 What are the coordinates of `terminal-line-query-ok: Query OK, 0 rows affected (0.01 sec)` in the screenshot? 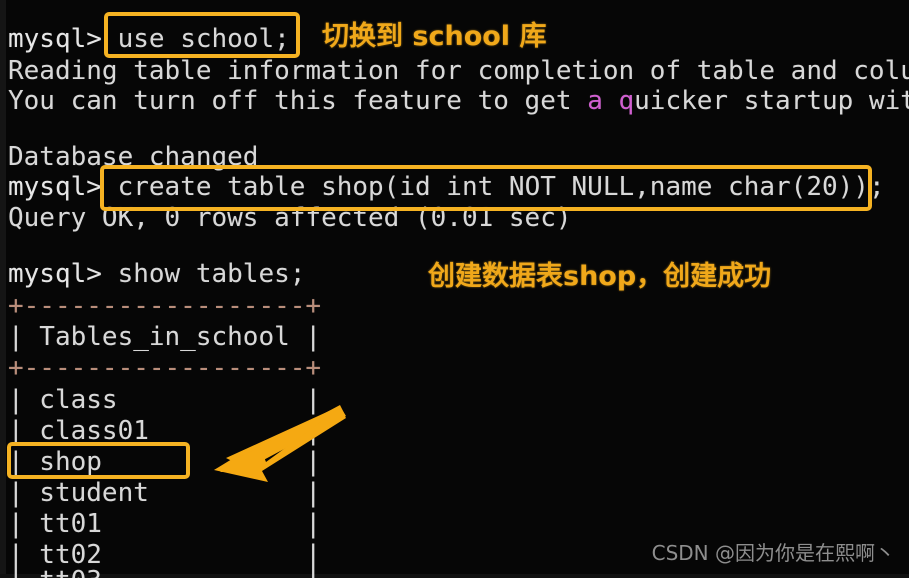 It's located at (290, 218).